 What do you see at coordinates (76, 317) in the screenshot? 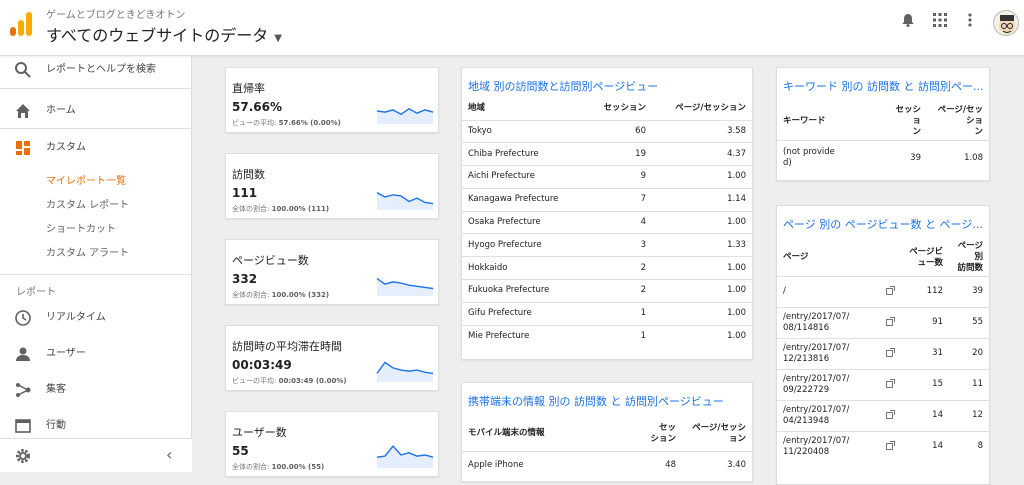
I see `sidebar-item-label: リアルタイム` at bounding box center [76, 317].